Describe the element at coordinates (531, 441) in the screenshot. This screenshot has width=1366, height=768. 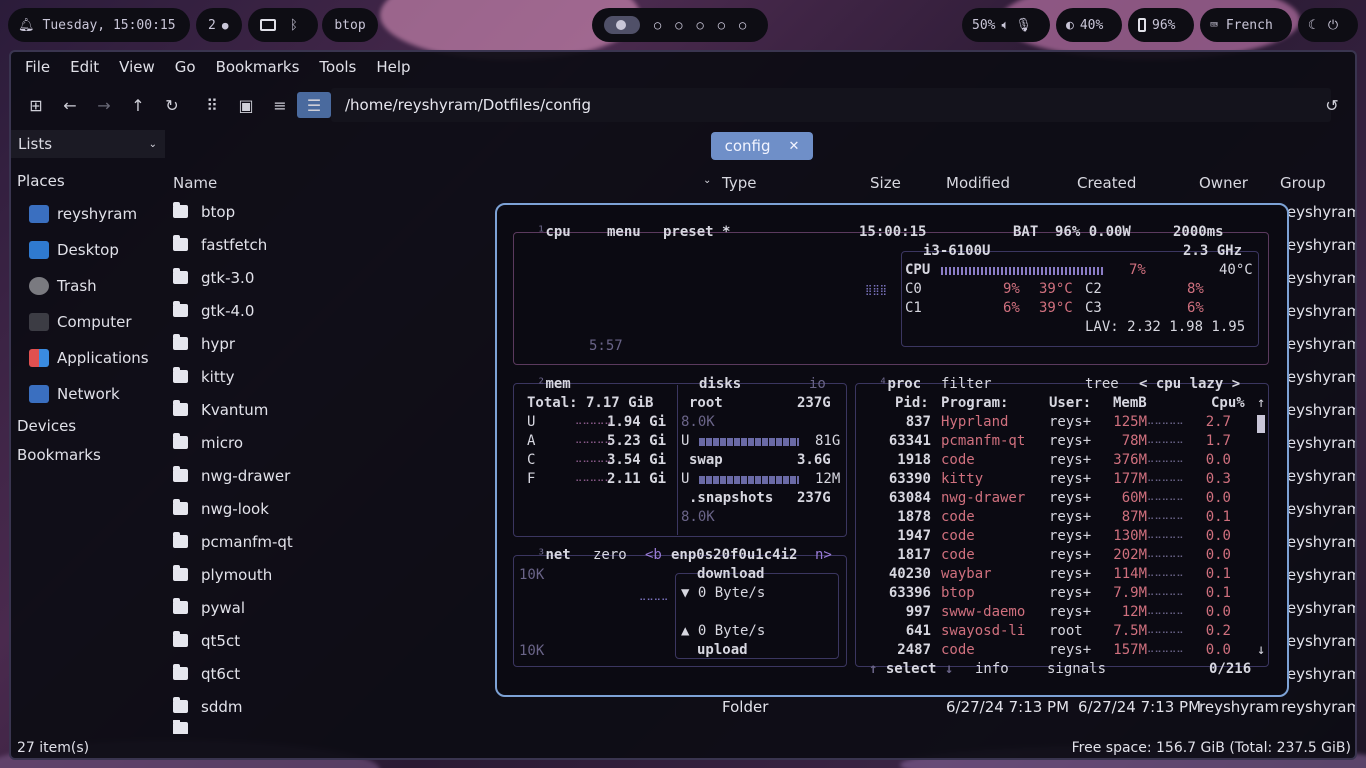
I see `mem-row-key: A` at that location.